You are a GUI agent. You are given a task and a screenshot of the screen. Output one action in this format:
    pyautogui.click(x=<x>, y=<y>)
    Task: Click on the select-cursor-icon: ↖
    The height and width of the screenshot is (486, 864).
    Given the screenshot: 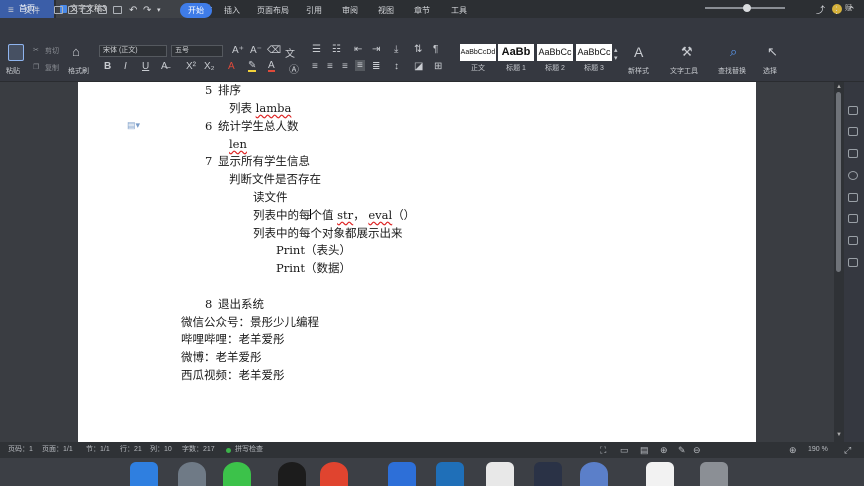 What is the action you would take?
    pyautogui.click(x=772, y=52)
    